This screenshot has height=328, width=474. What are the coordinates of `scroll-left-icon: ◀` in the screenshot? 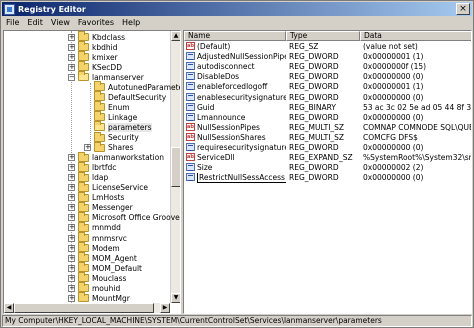 It's located at (9, 308).